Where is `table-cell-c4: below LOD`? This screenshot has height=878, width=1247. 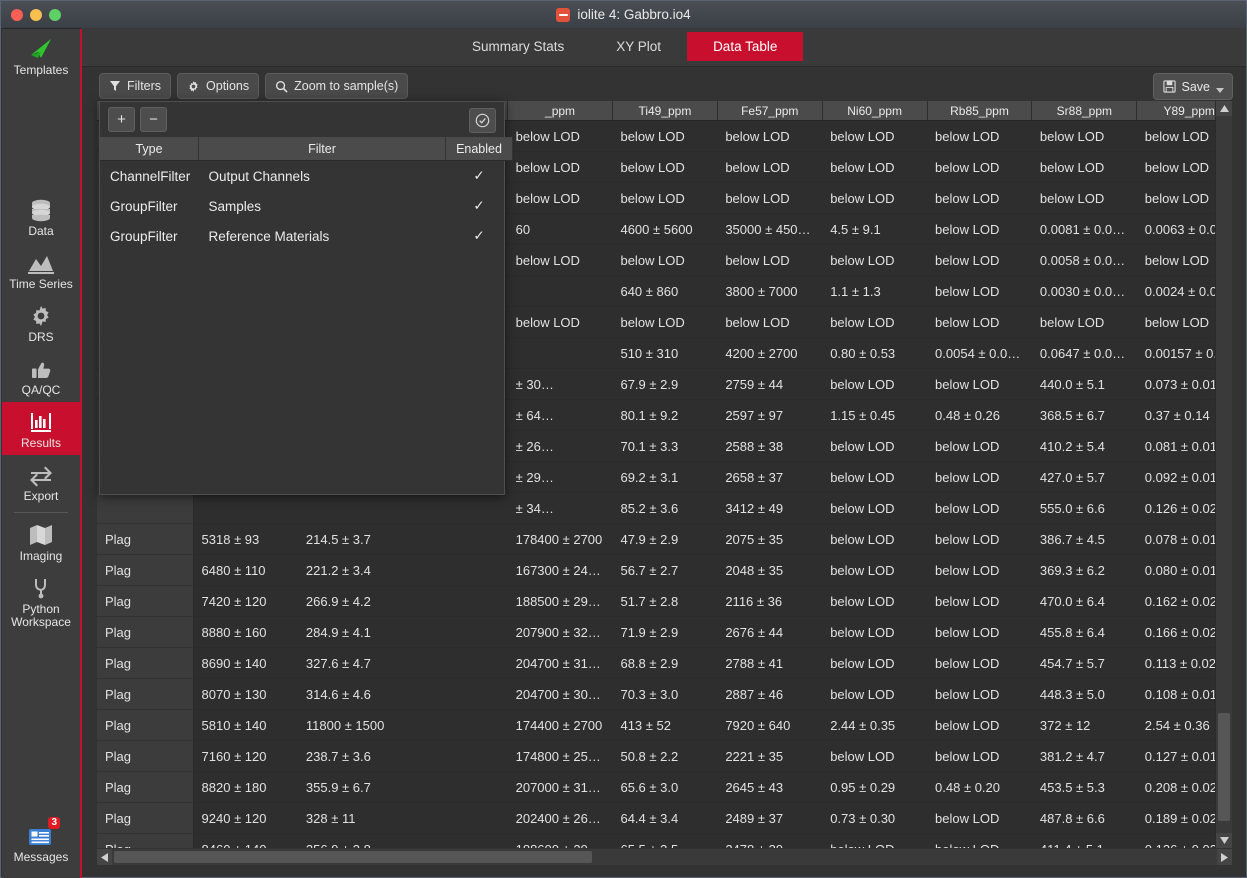 table-cell-c4: below LOD is located at coordinates (560, 198).